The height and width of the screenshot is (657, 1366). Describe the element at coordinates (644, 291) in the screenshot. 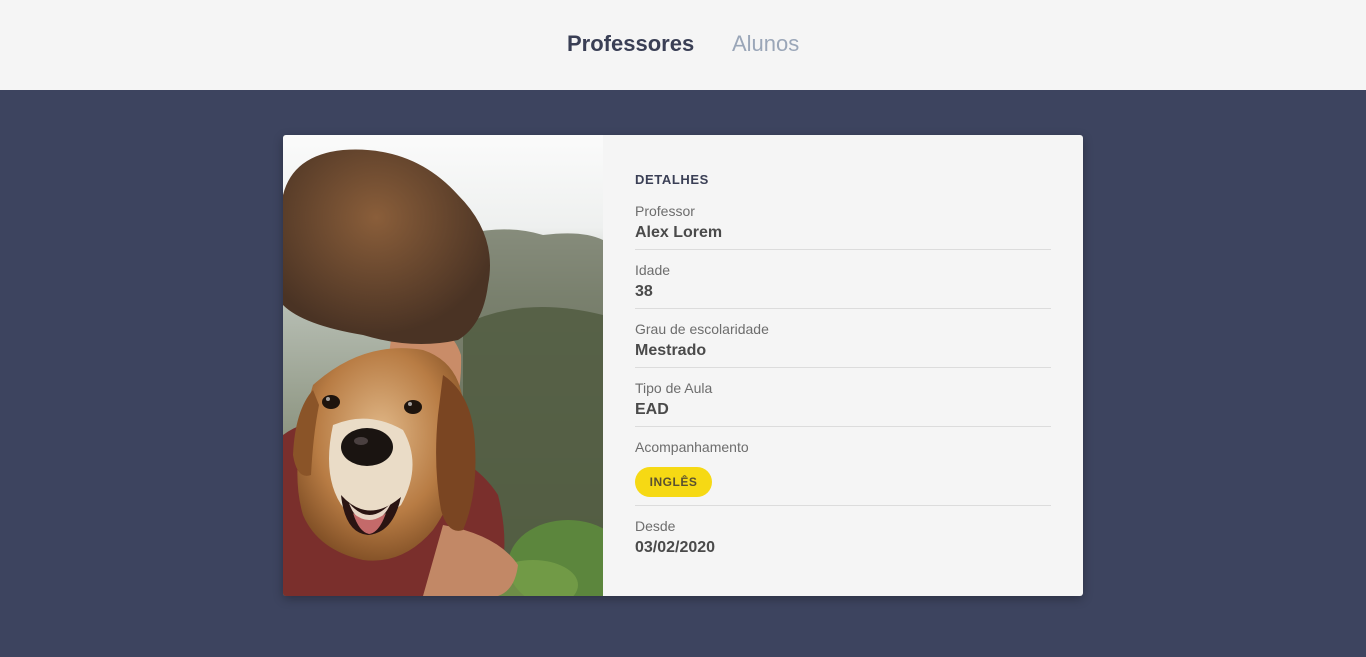

I see `field-idade-value: 38` at that location.